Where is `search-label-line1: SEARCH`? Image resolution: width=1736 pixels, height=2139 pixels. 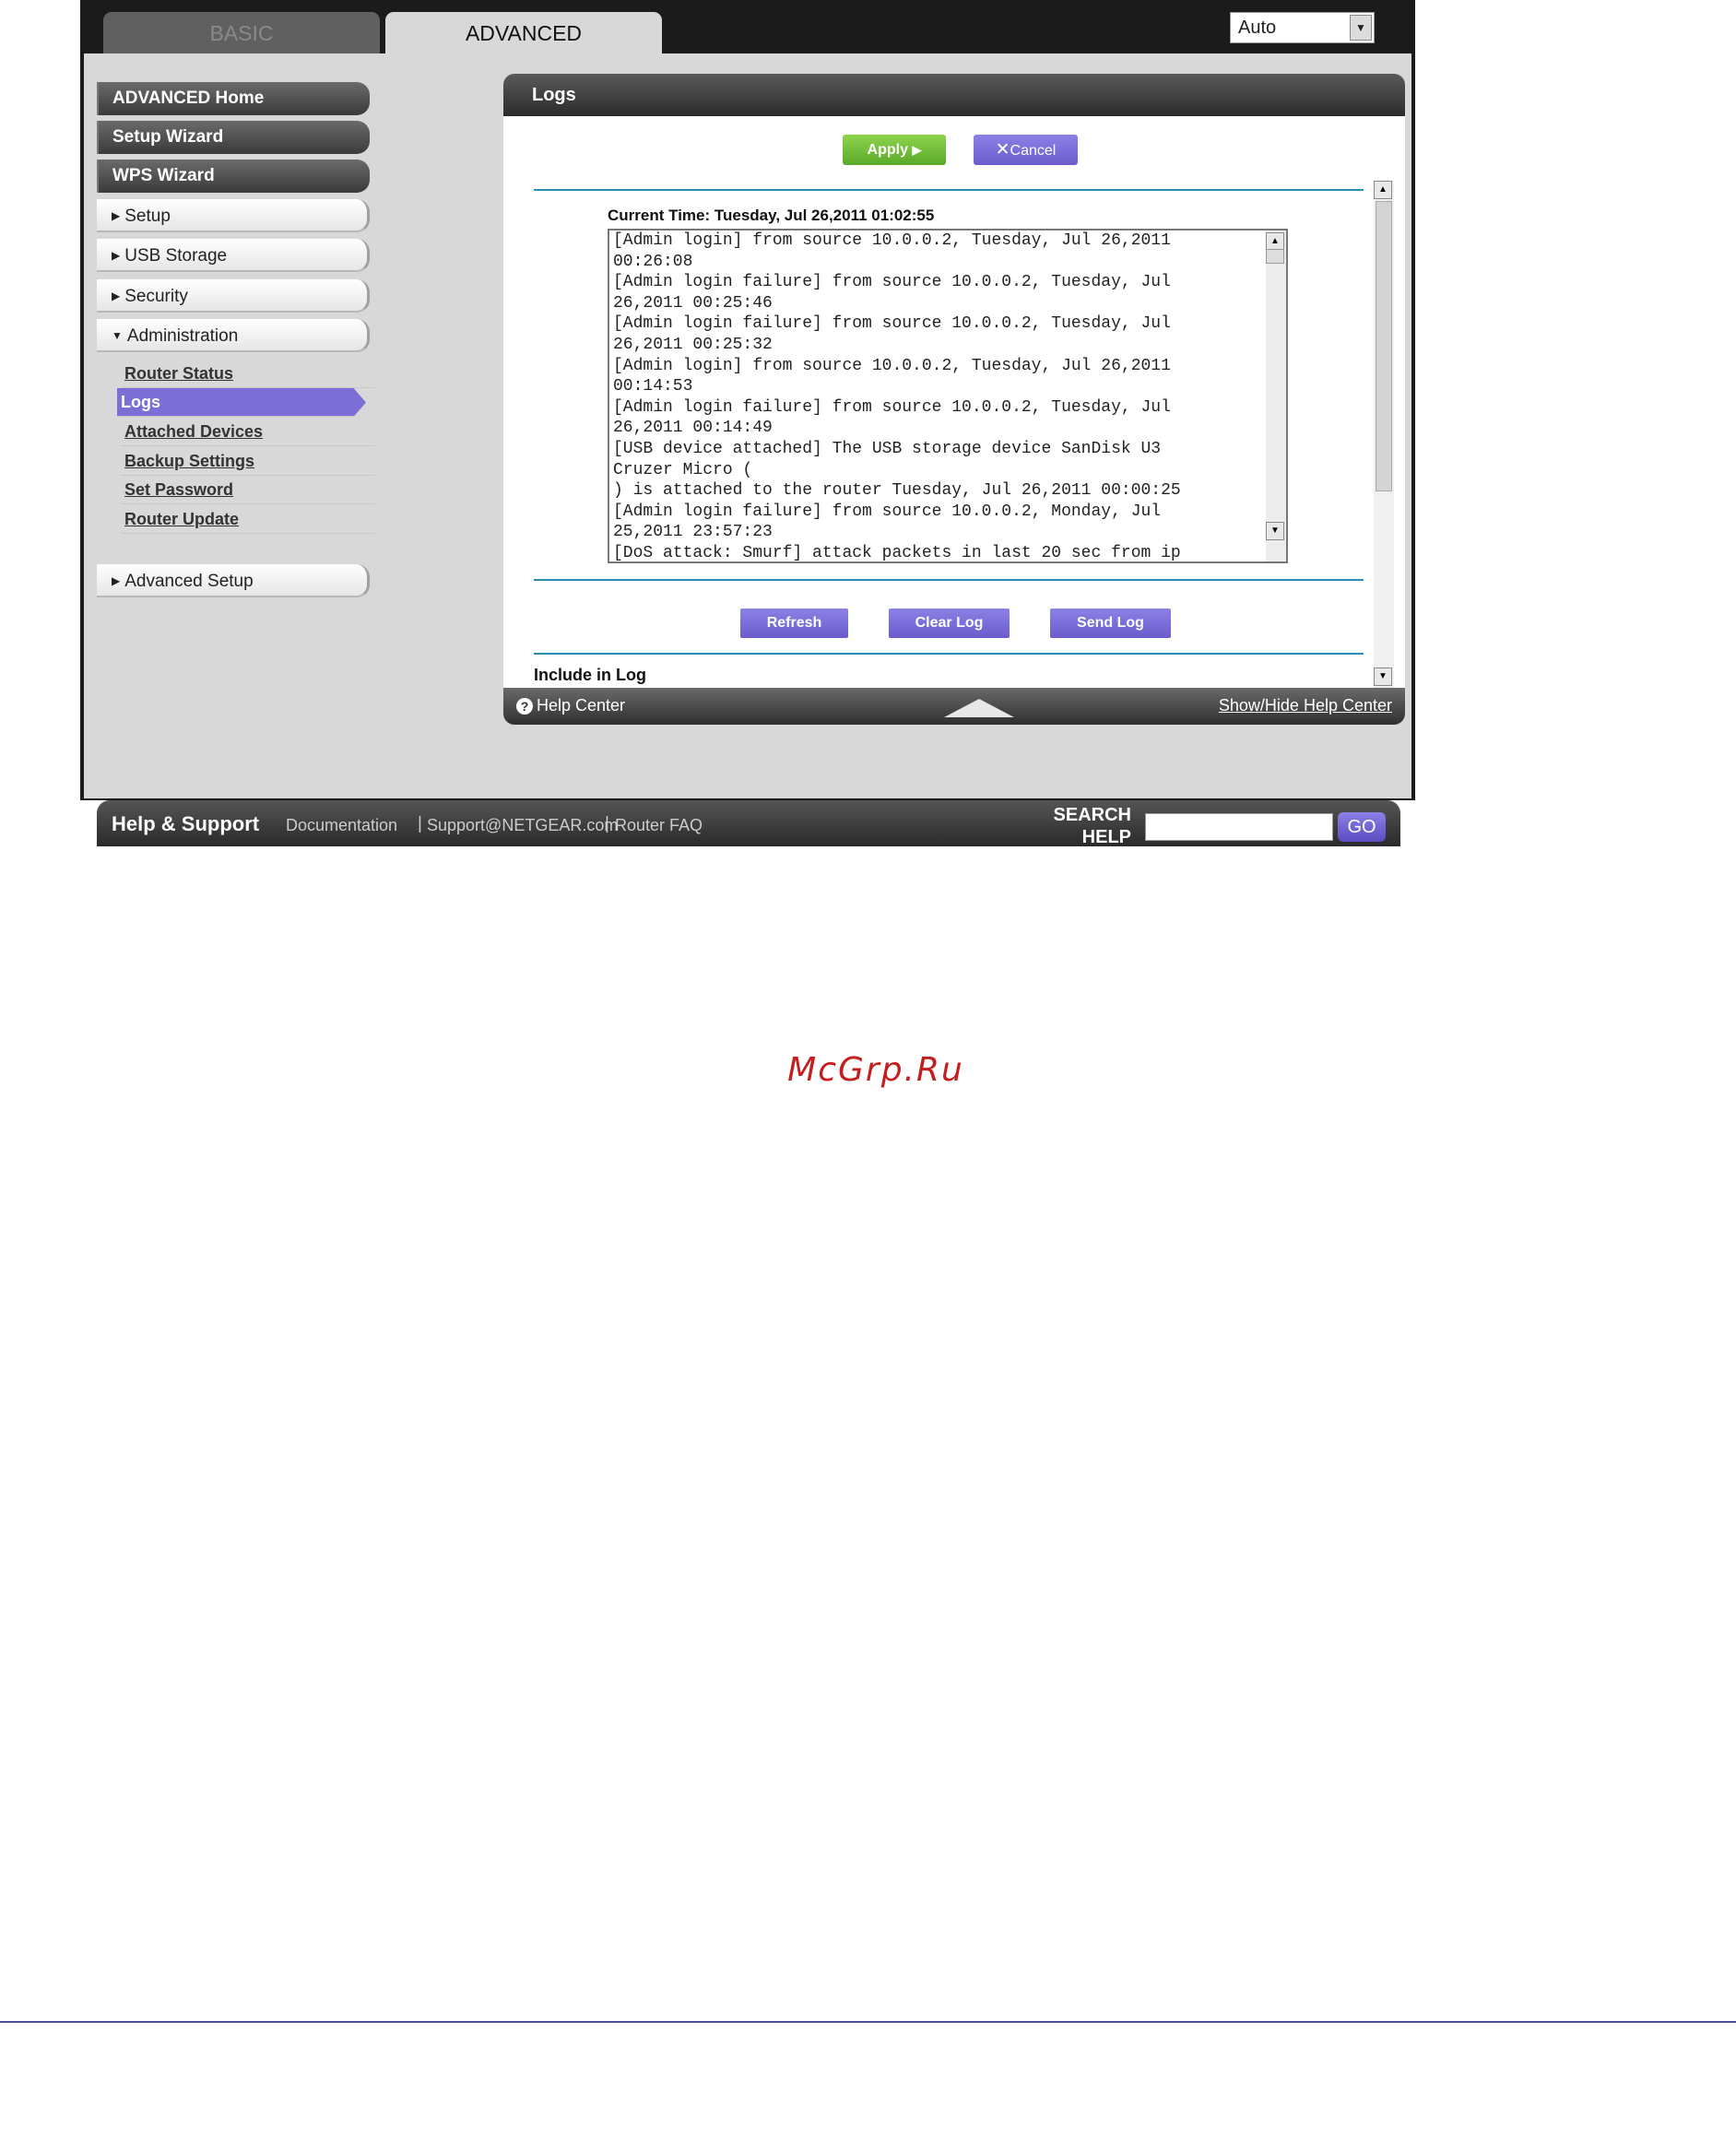 search-label-line1: SEARCH is located at coordinates (1092, 815).